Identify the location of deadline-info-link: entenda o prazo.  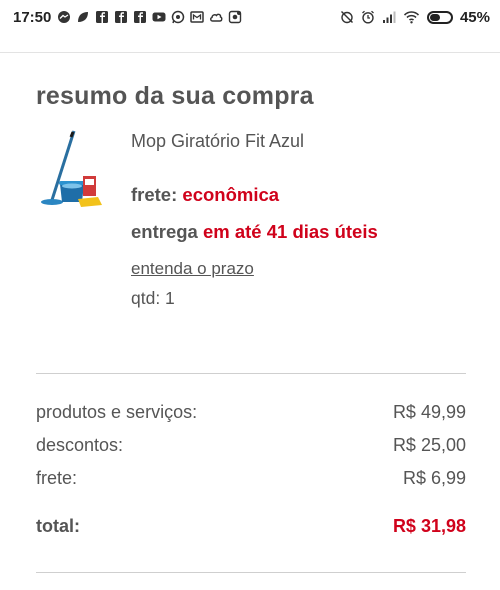
(192, 269).